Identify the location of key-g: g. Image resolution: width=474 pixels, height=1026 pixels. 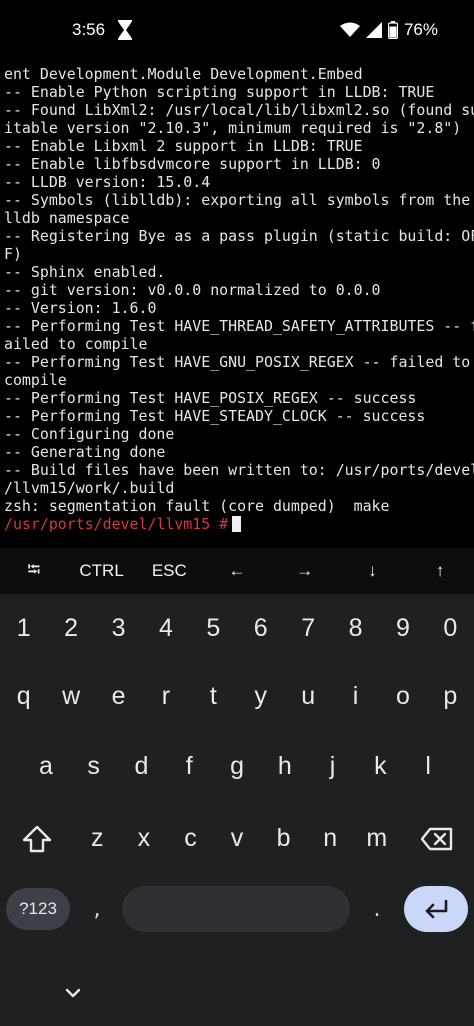
(237, 766).